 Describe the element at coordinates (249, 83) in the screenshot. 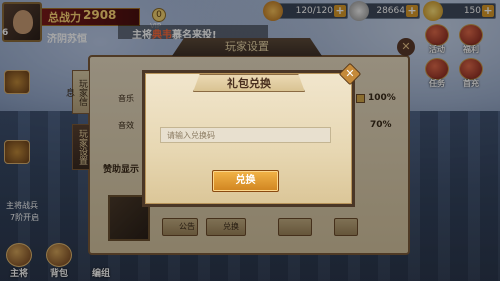

I see `dialog-title: 礼包兑换` at that location.